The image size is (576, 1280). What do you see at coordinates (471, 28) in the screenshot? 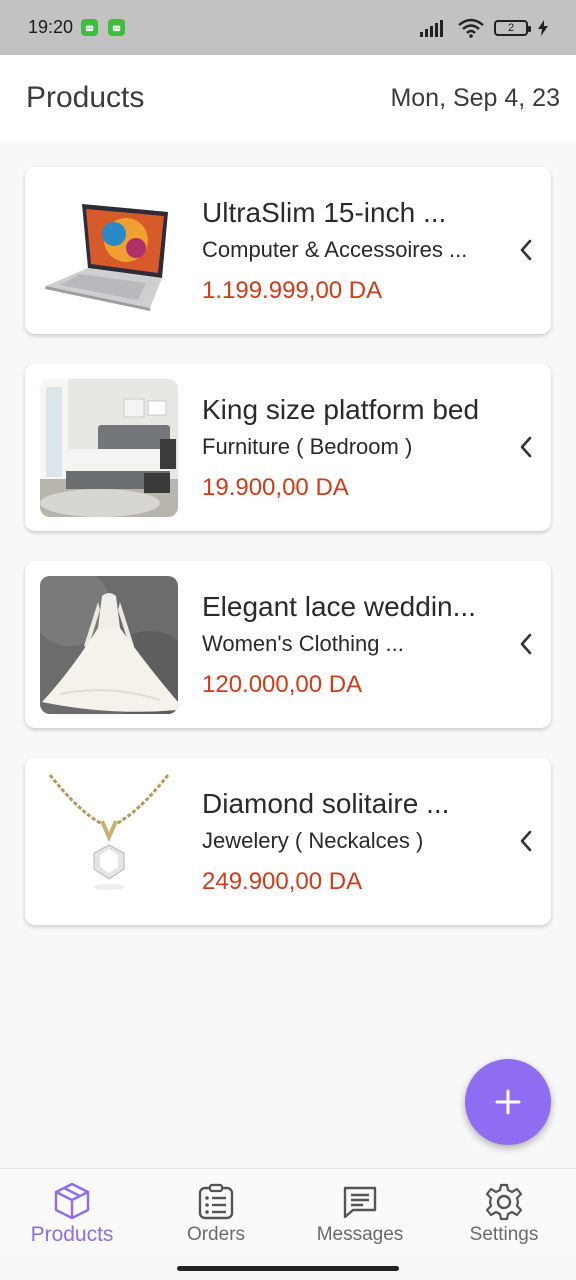
I see `wifi-icon` at bounding box center [471, 28].